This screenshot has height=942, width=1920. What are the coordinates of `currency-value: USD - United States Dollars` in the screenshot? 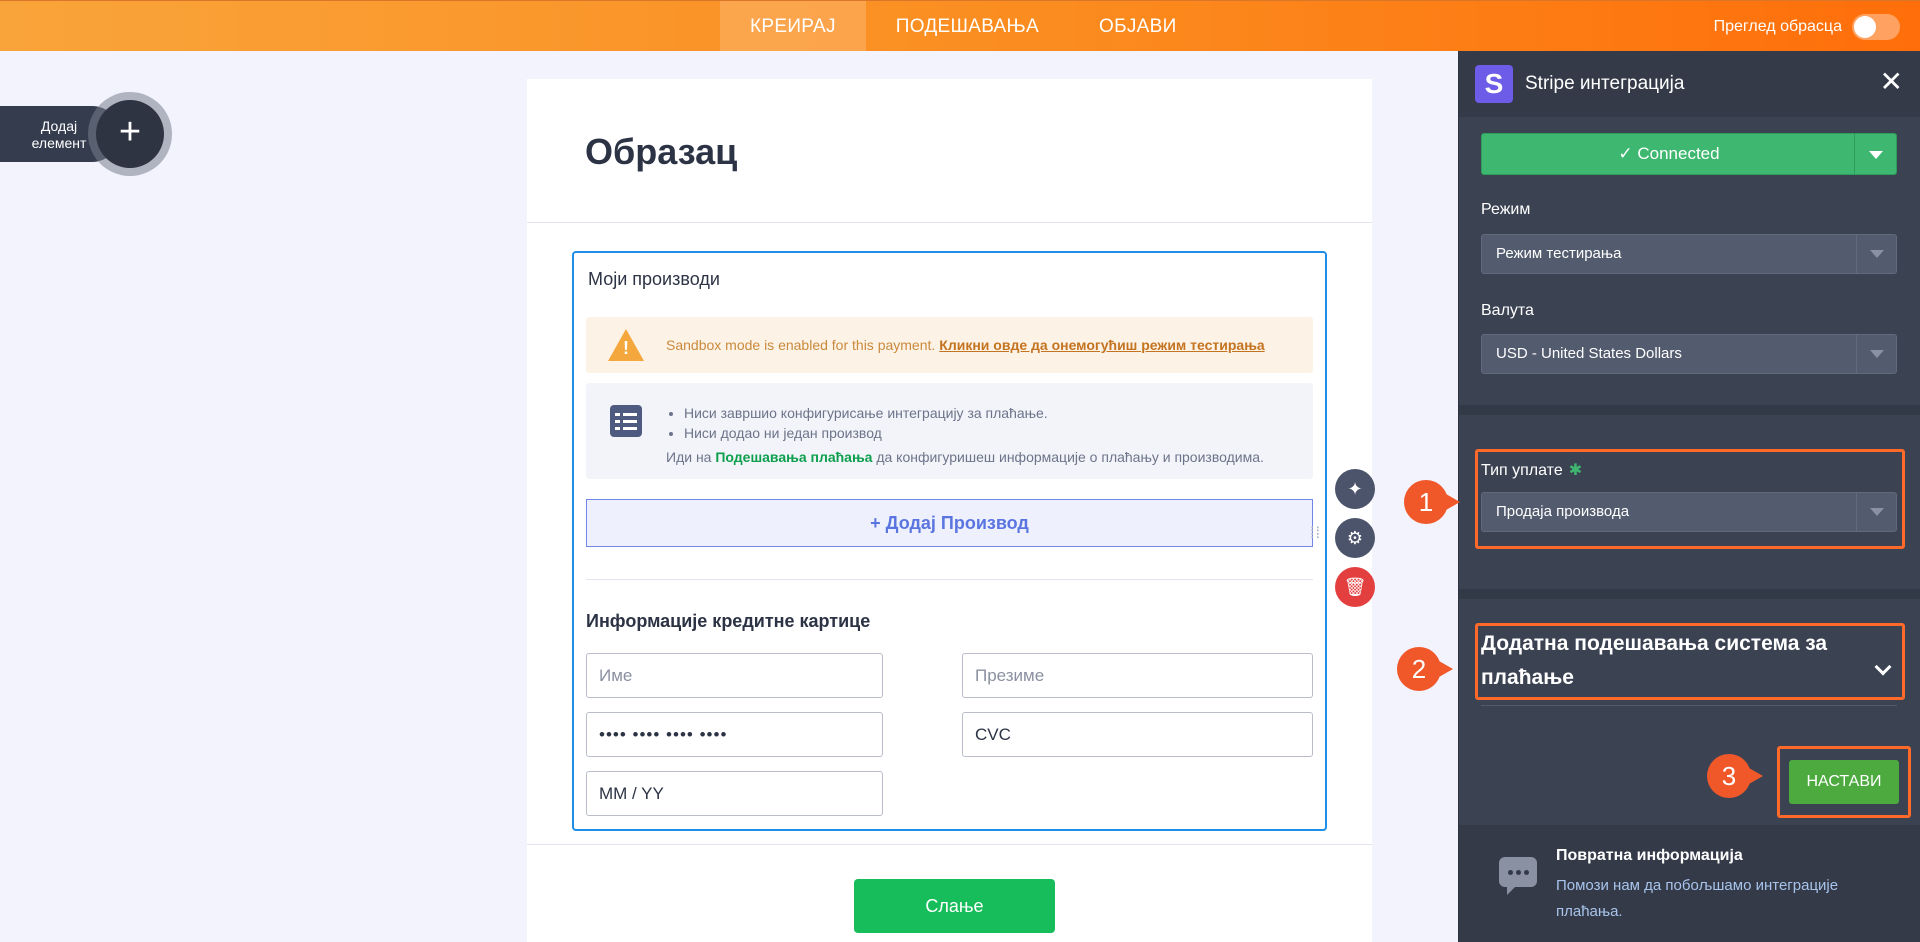 It's located at (1589, 353).